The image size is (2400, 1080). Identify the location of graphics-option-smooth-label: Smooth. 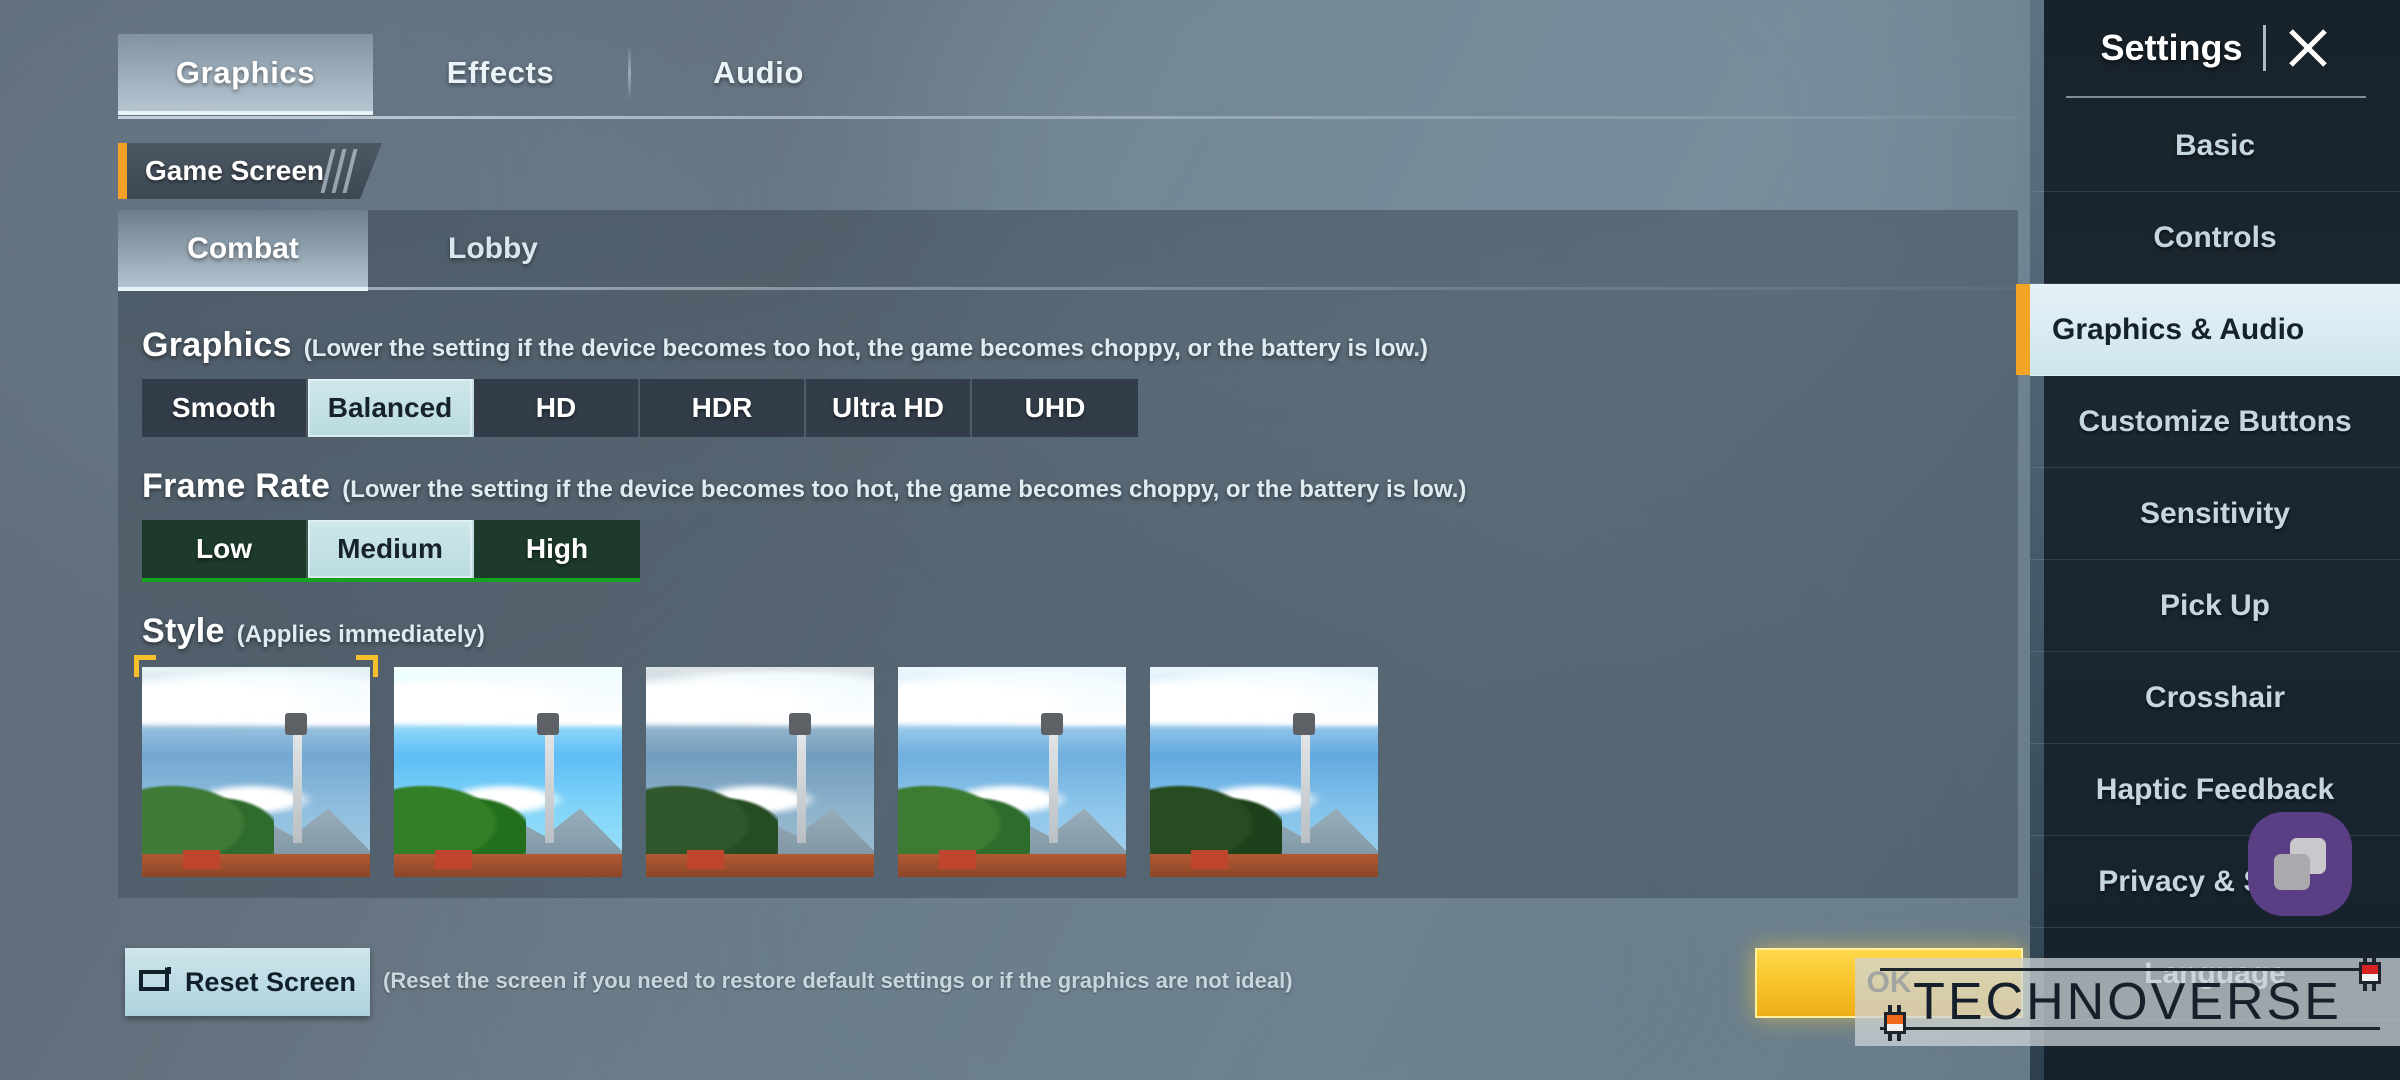
(224, 407).